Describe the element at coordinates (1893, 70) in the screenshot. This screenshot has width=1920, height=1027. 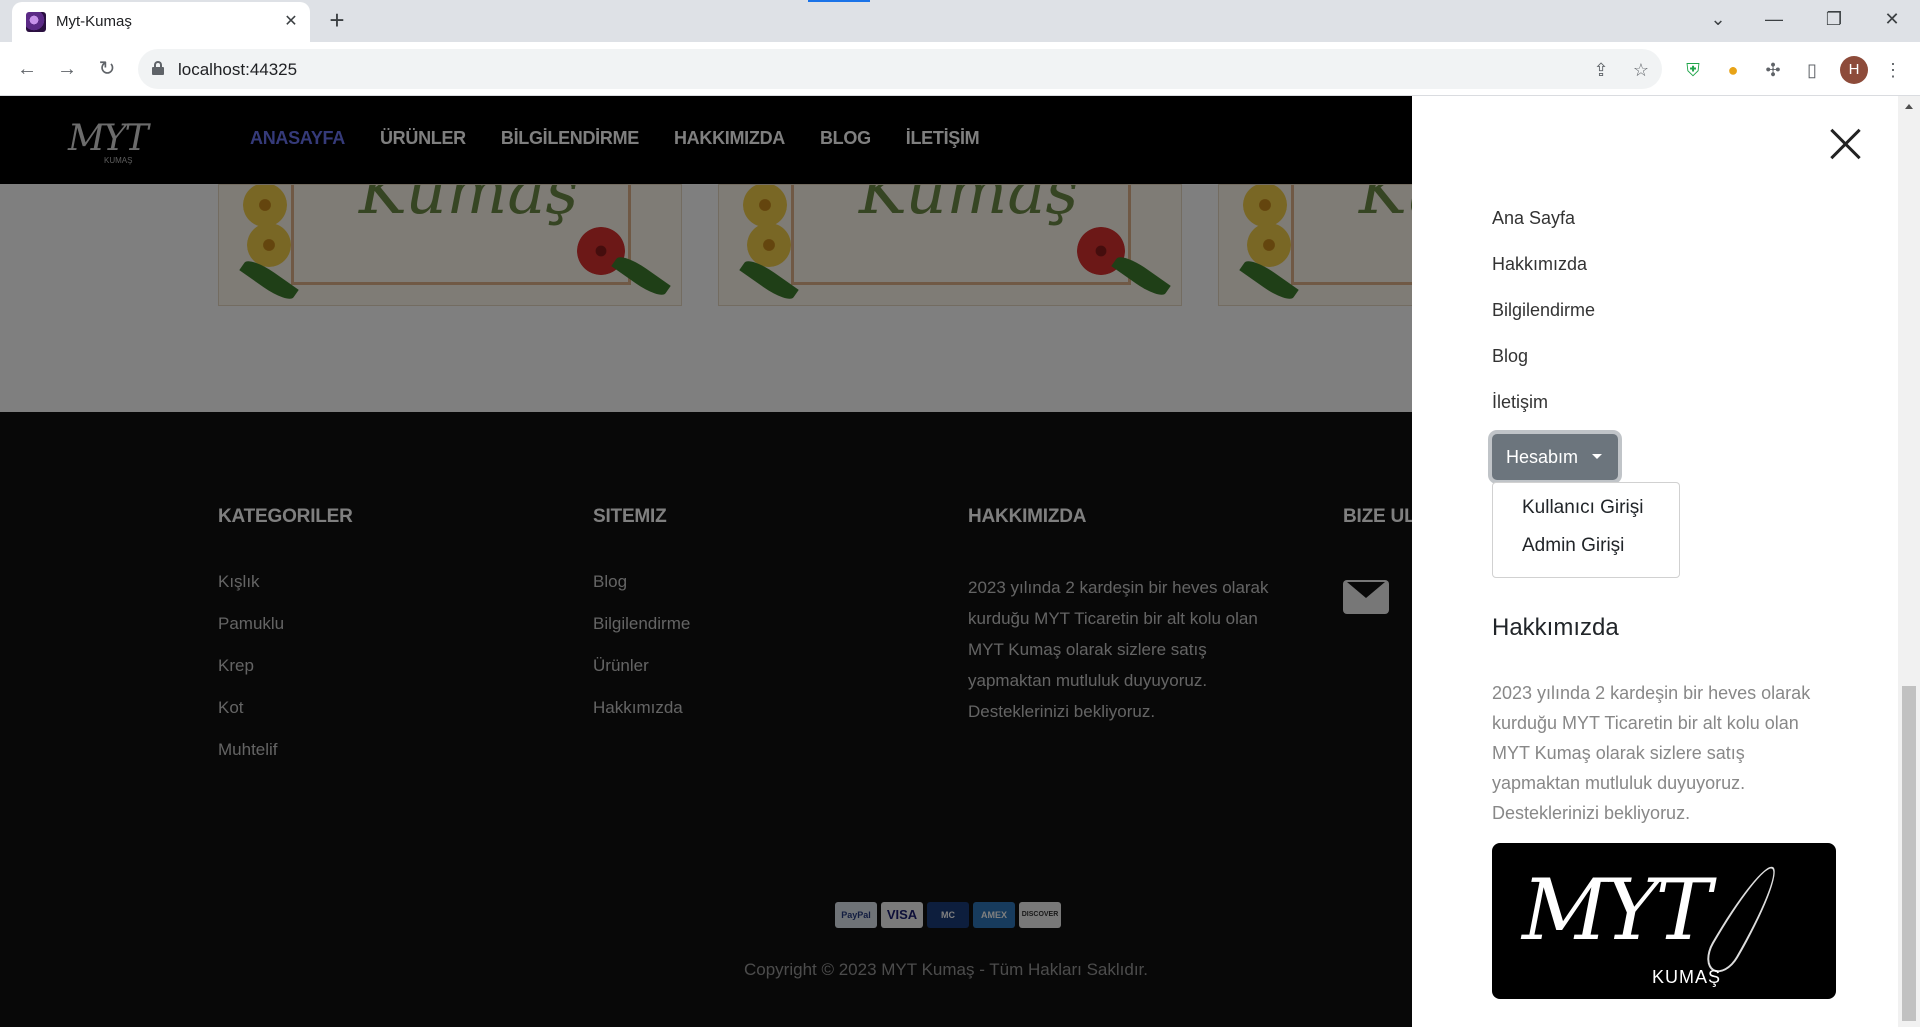
I see `menu-icon: ⋮` at that location.